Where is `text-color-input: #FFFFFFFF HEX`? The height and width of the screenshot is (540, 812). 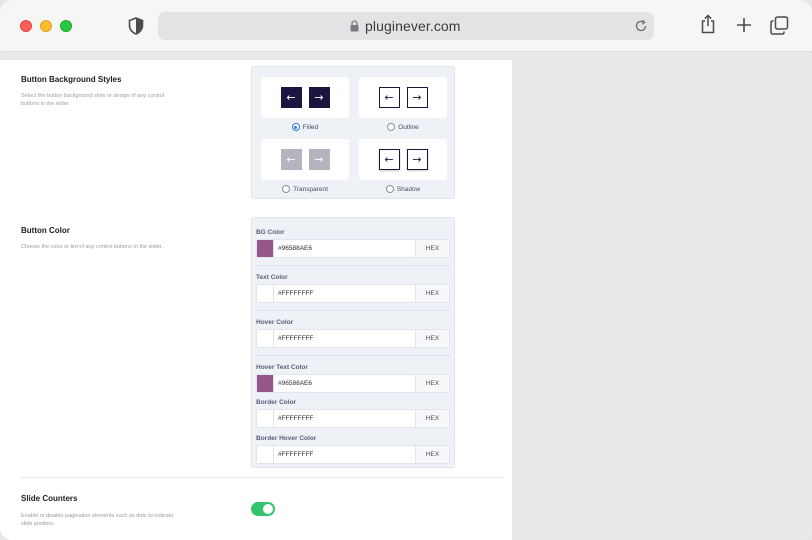 text-color-input: #FFFFFFFF HEX is located at coordinates (353, 293).